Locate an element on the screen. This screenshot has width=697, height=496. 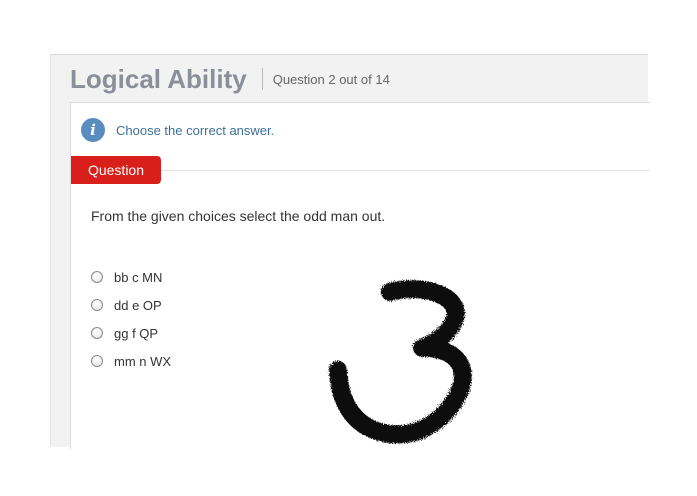
quiz-header: Logical Ability Question 2 out of 14 is located at coordinates (230, 79).